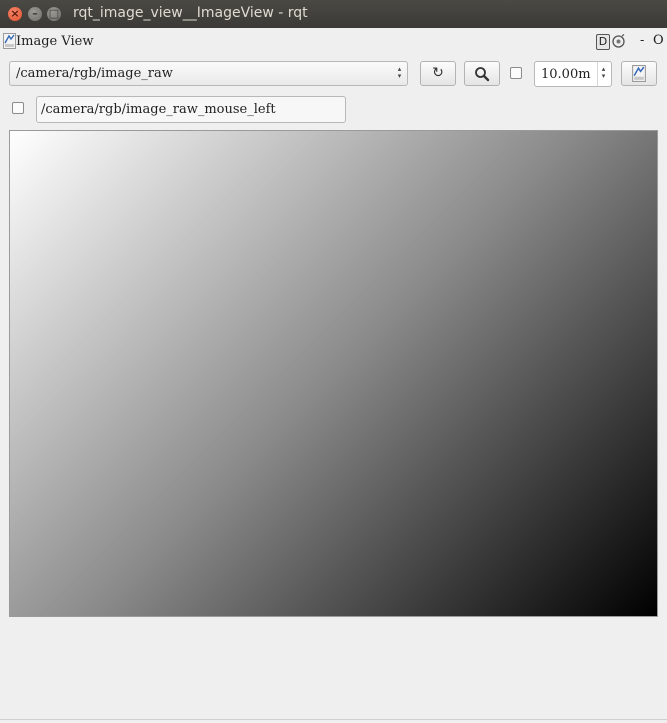 The width and height of the screenshot is (667, 723). Describe the element at coordinates (516, 73) in the screenshot. I see `smooth-scaling-checkbox` at that location.